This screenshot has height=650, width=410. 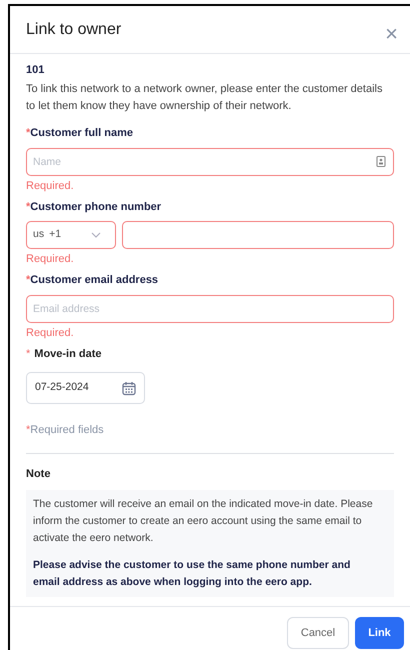 What do you see at coordinates (74, 30) in the screenshot?
I see `dialog-title: Link to owner` at bounding box center [74, 30].